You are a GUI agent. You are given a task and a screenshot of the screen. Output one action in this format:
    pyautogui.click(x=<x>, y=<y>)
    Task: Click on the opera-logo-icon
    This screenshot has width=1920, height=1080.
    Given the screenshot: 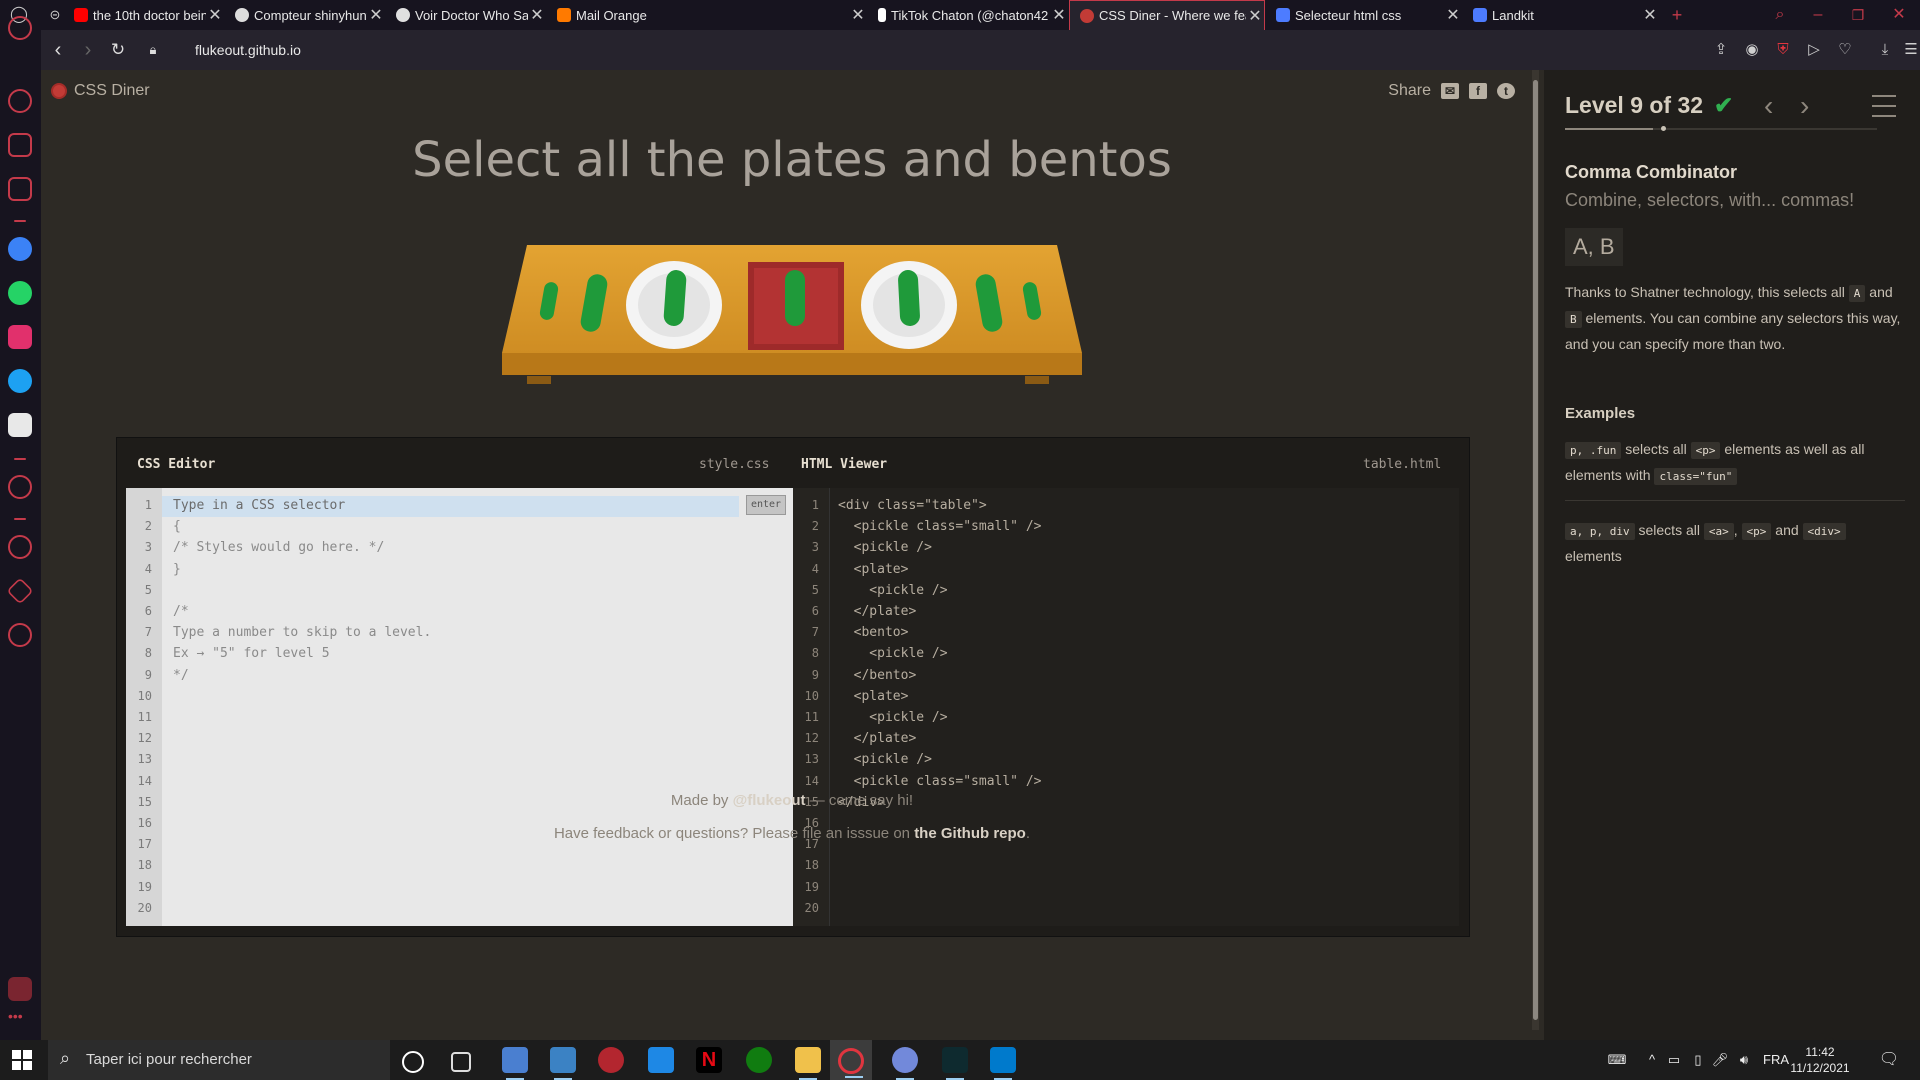 What is the action you would take?
    pyautogui.click(x=20, y=28)
    